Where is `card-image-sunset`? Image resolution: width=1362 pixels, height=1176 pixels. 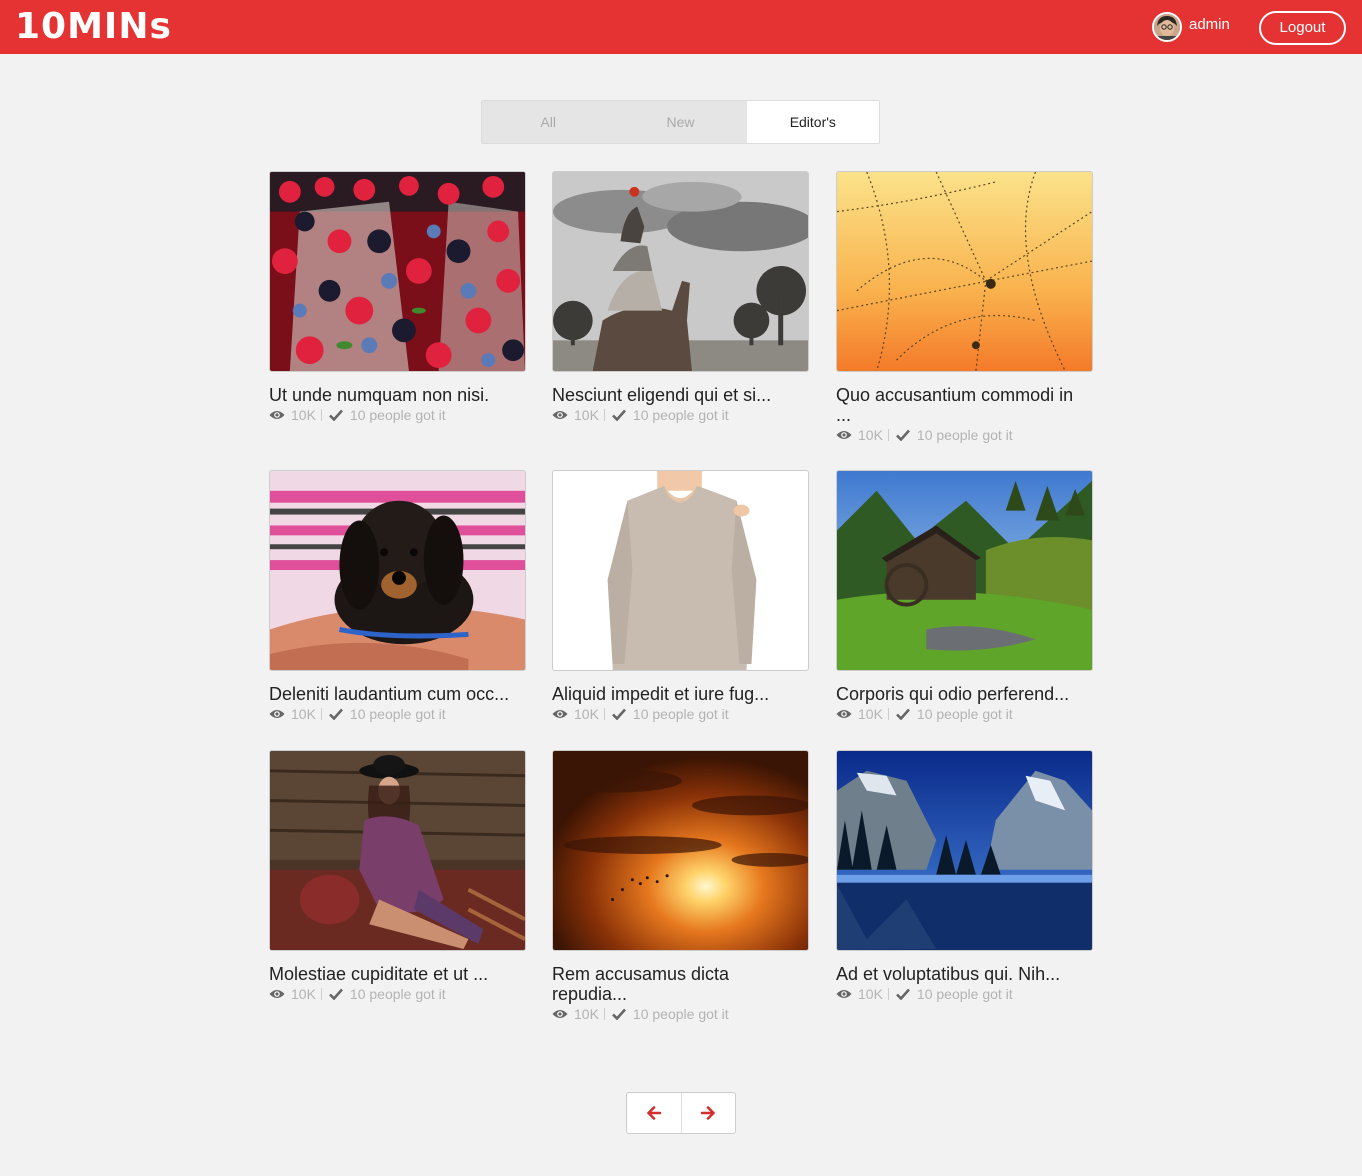
card-image-sunset is located at coordinates (680, 850).